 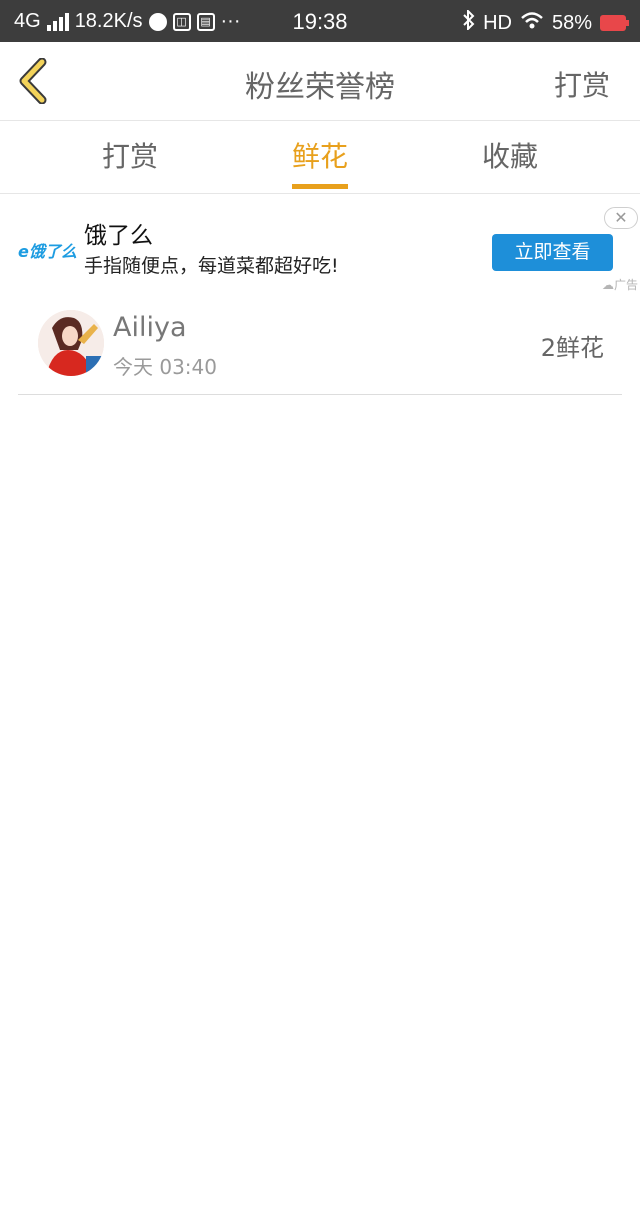 What do you see at coordinates (582, 84) in the screenshot?
I see `reward-button: 打赏` at bounding box center [582, 84].